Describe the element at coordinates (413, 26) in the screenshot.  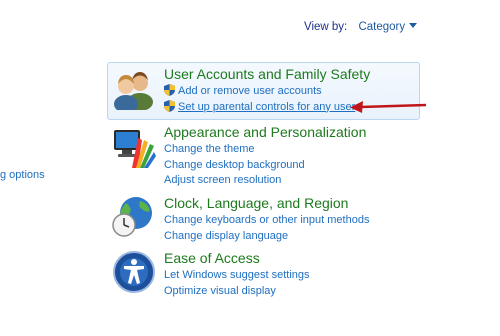
I see `chevron-down-icon` at that location.